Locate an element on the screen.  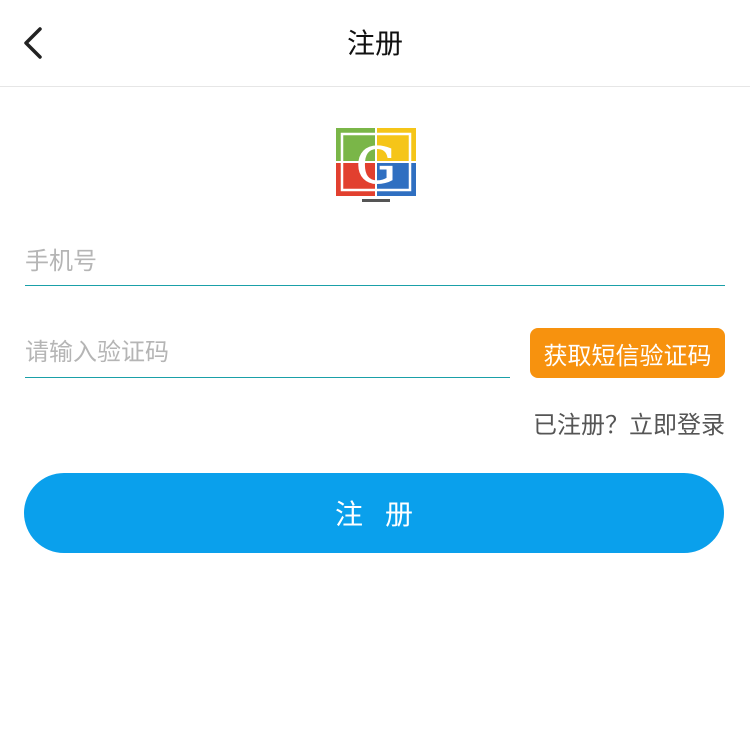
nav-bar: 注册 is located at coordinates (375, 43).